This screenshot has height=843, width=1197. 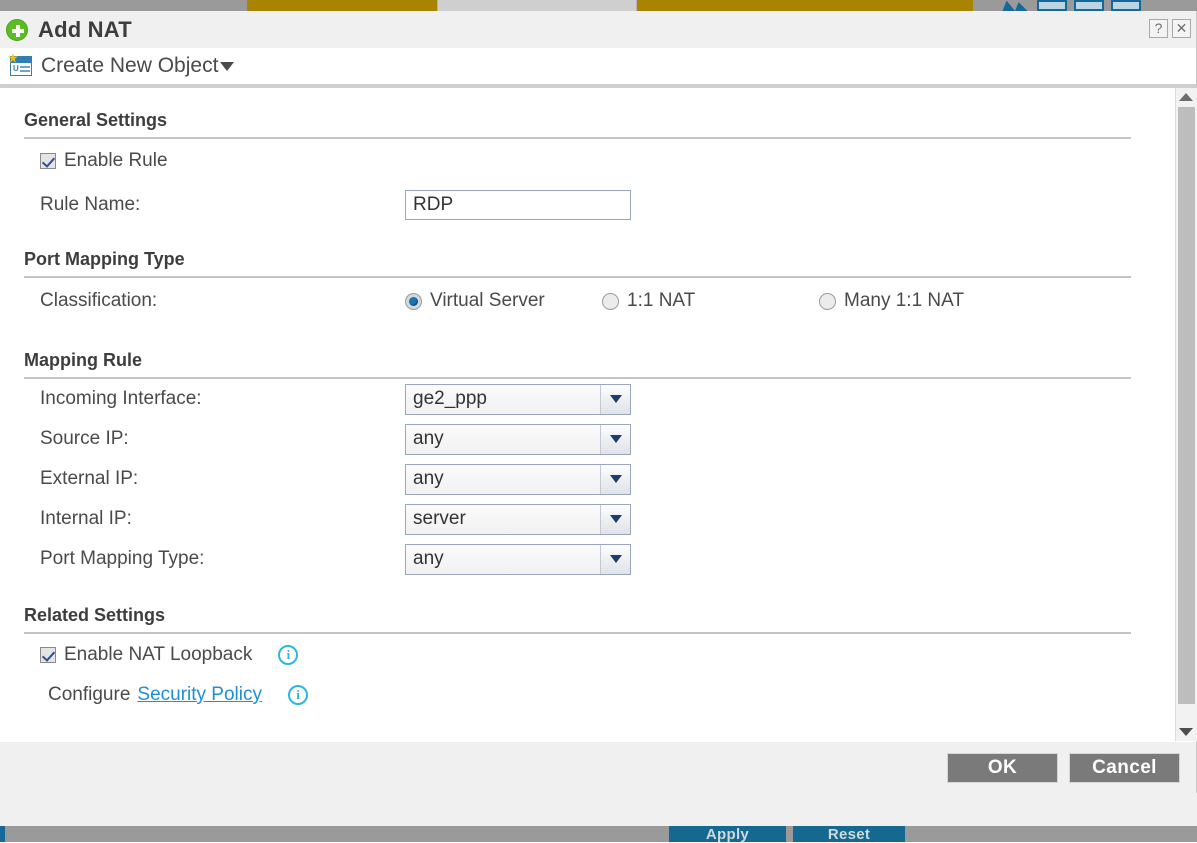 What do you see at coordinates (710, 301) in the screenshot?
I see `radio-one-to-one-nat: 1:1 NAT` at bounding box center [710, 301].